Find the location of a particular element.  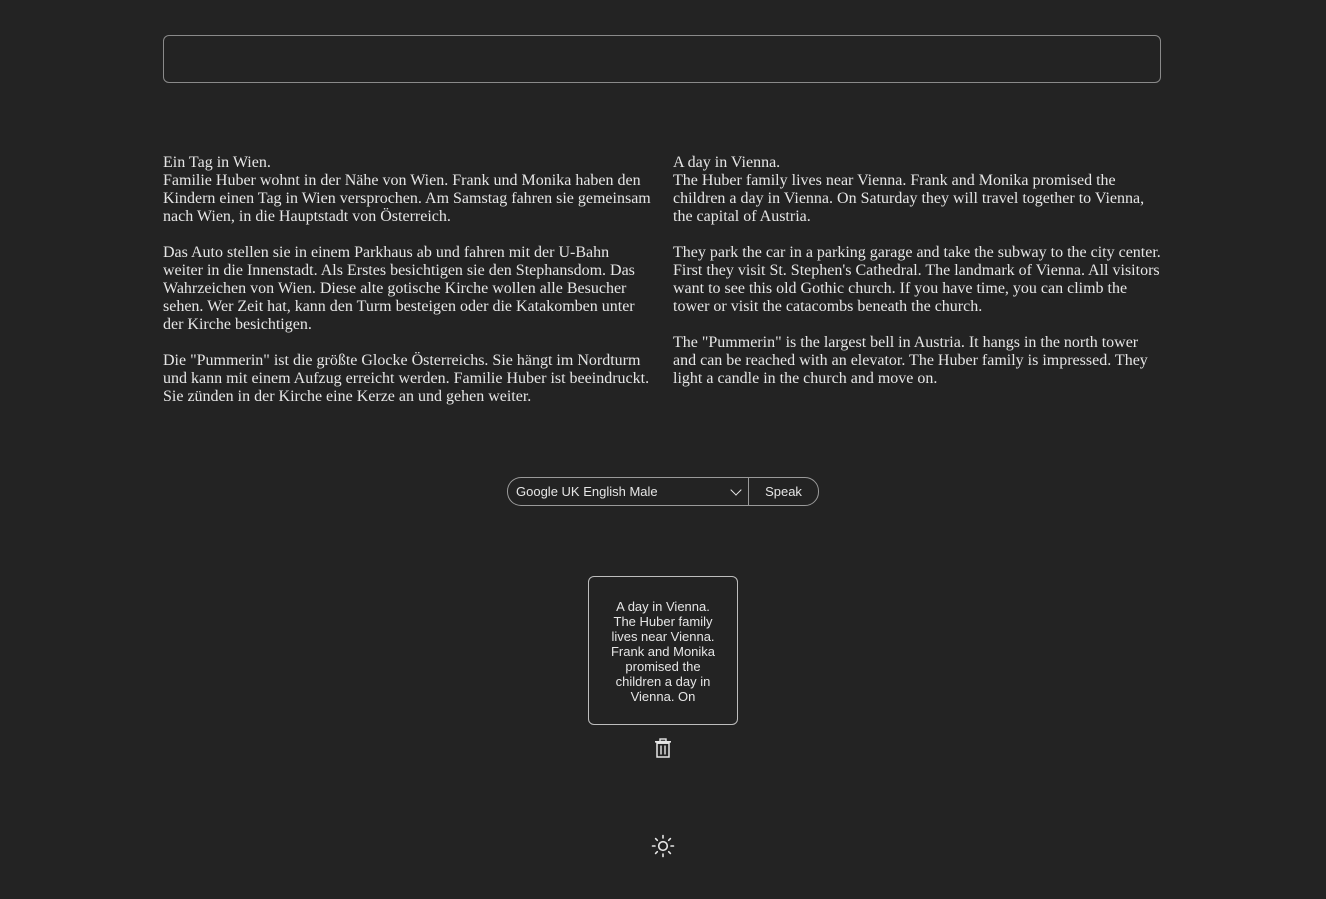

text-input is located at coordinates (662, 59).